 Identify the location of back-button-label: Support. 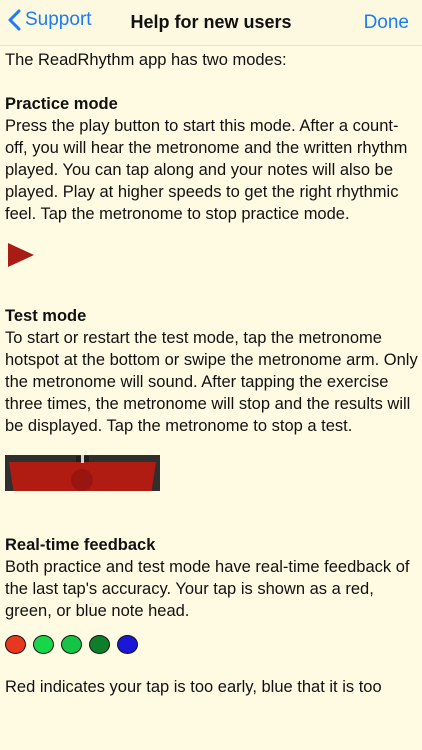
(58, 19).